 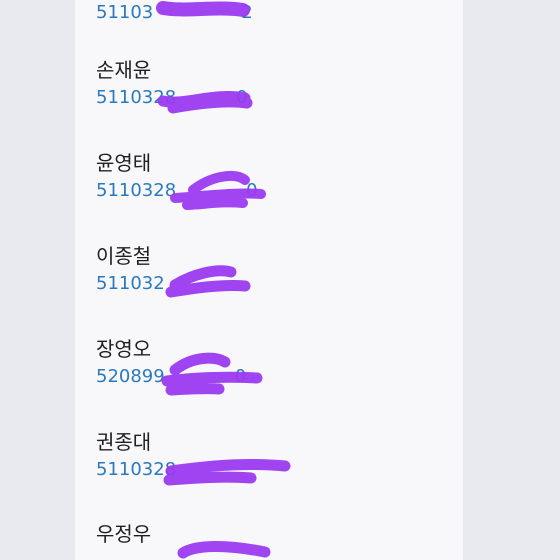 I want to click on account-number, so click(x=123, y=555).